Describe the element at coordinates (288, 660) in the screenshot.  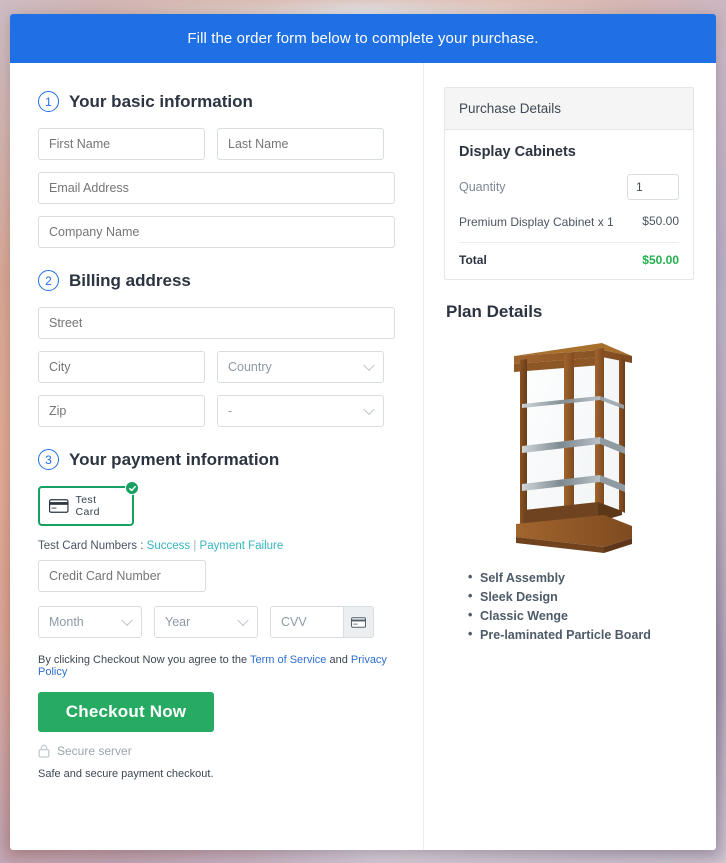
I see `term-of-service-link: Term of Service` at that location.